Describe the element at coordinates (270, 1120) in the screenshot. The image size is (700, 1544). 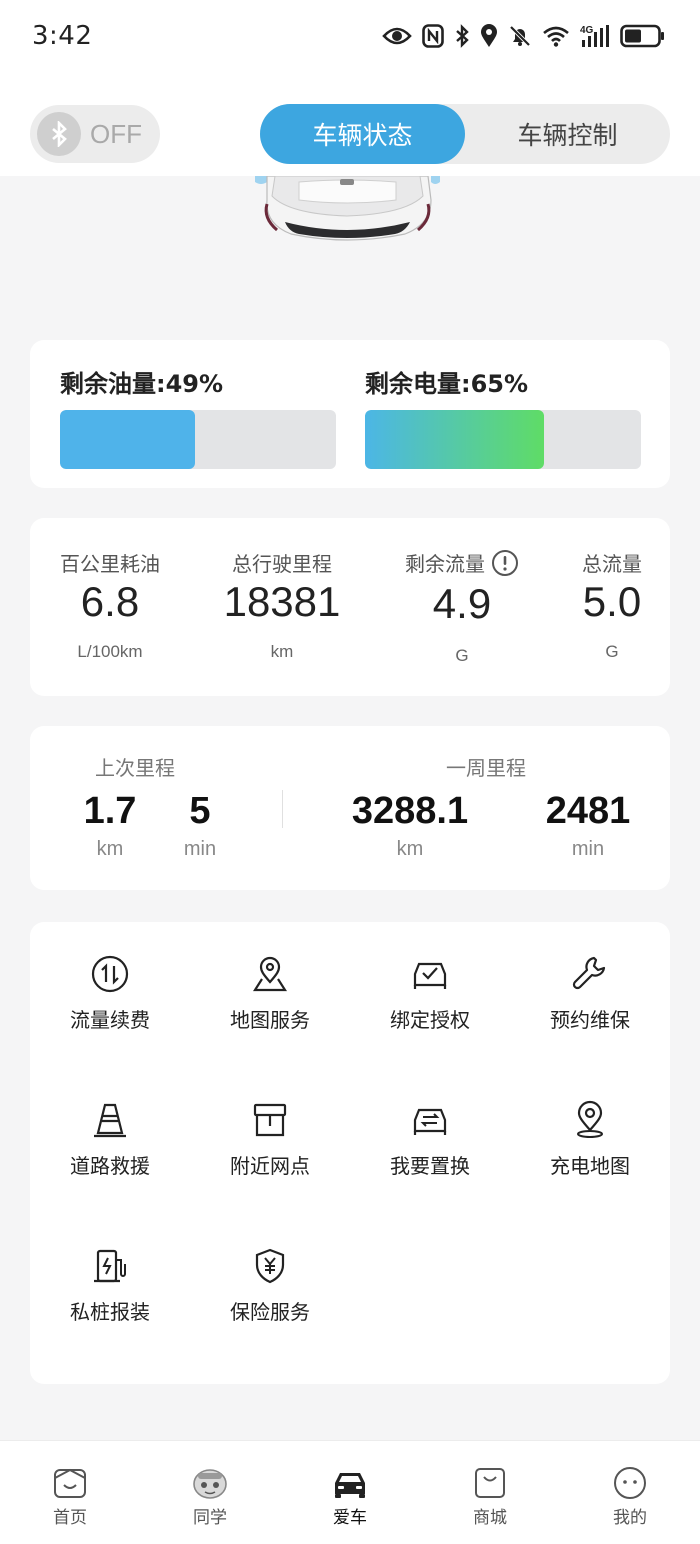
I see `store-icon` at that location.